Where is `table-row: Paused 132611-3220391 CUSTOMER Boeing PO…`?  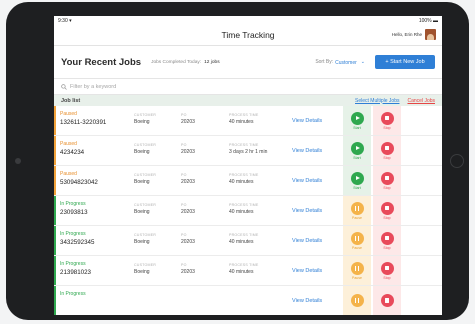 table-row: Paused 132611-3220391 CUSTOMER Boeing PO… is located at coordinates (248, 121).